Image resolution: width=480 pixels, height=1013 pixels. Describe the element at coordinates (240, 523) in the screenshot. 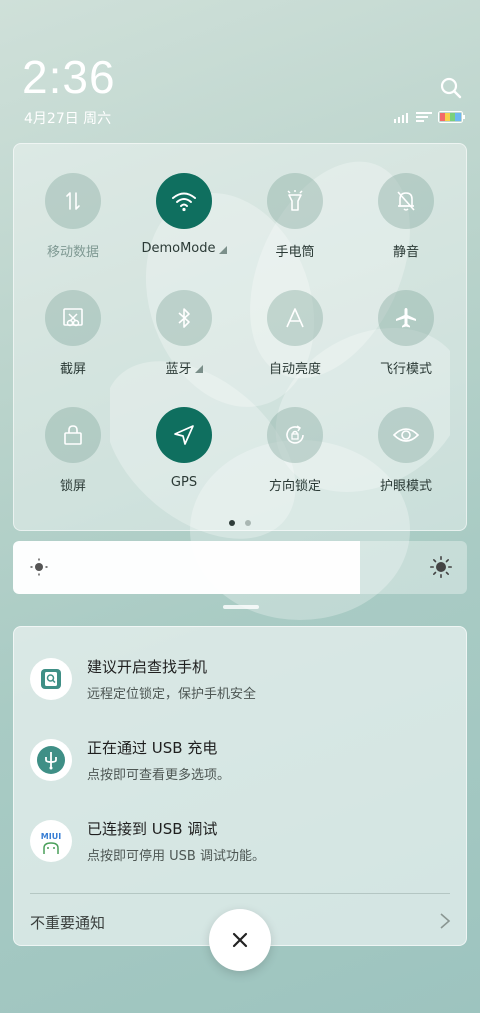

I see `page-indicator` at that location.